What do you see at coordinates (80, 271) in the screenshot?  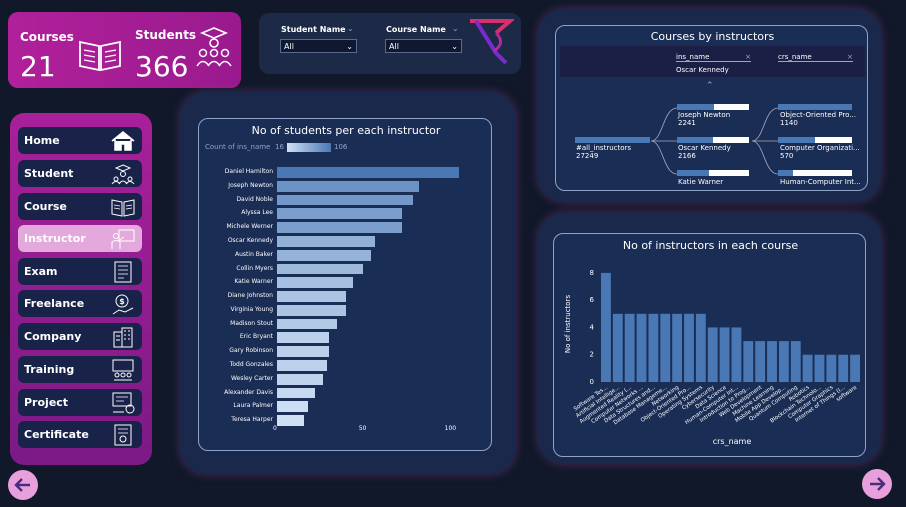 I see `nav-item-exam: Exam` at bounding box center [80, 271].